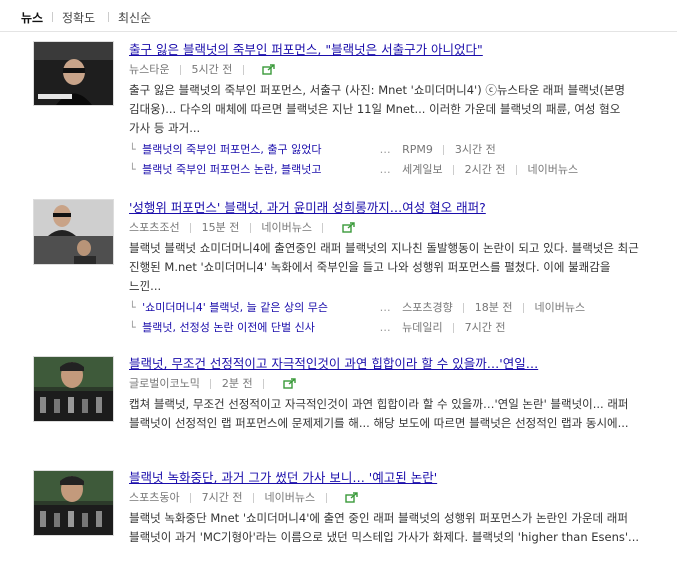  I want to click on article-title: 블랙넛 녹화중단, 과거 그가 썼던 가사 보니… '예고된 논란', so click(386, 478).